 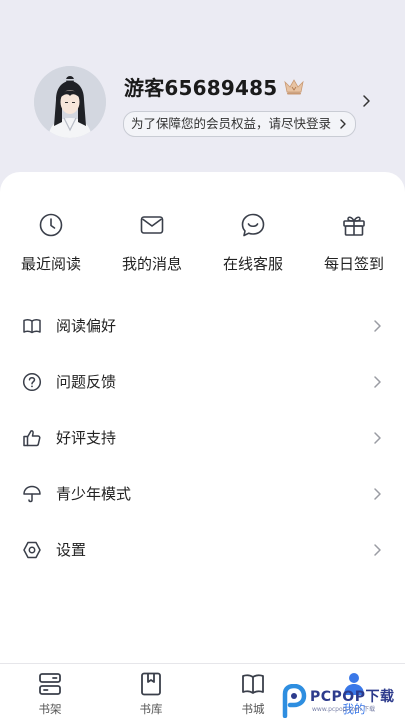 I want to click on menu-item-rate-support: 好评支持, so click(x=202, y=438).